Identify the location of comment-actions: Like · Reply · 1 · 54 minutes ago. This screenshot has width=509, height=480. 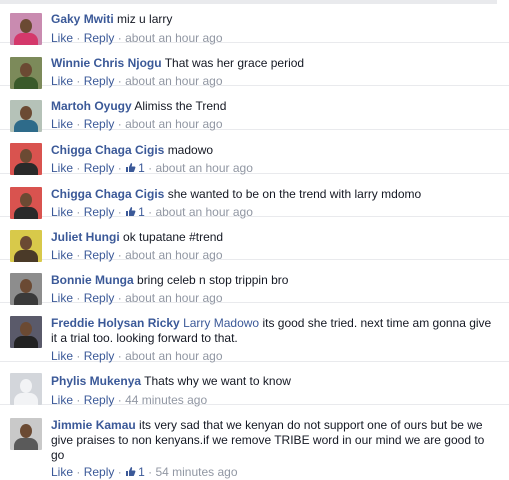
(144, 472).